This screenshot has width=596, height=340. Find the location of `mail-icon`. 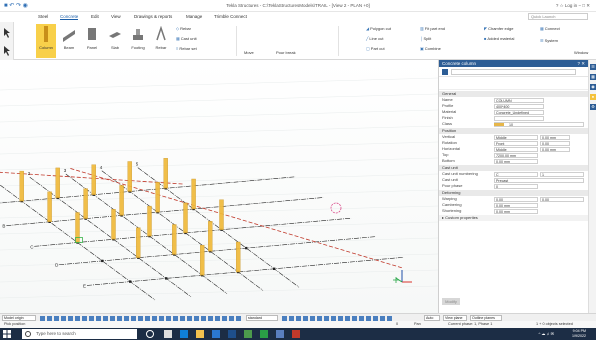

mail-icon is located at coordinates (232, 334).